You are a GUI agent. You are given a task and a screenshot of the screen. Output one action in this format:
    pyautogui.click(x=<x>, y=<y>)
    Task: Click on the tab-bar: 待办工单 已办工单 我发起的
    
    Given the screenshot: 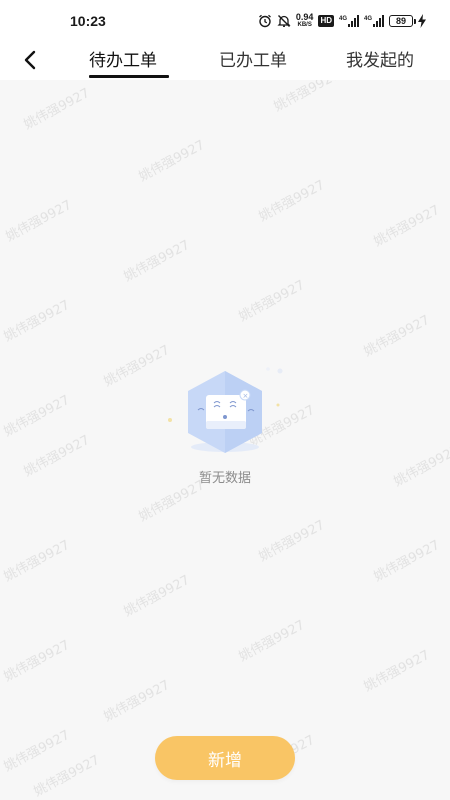 What is the action you would take?
    pyautogui.click(x=225, y=60)
    